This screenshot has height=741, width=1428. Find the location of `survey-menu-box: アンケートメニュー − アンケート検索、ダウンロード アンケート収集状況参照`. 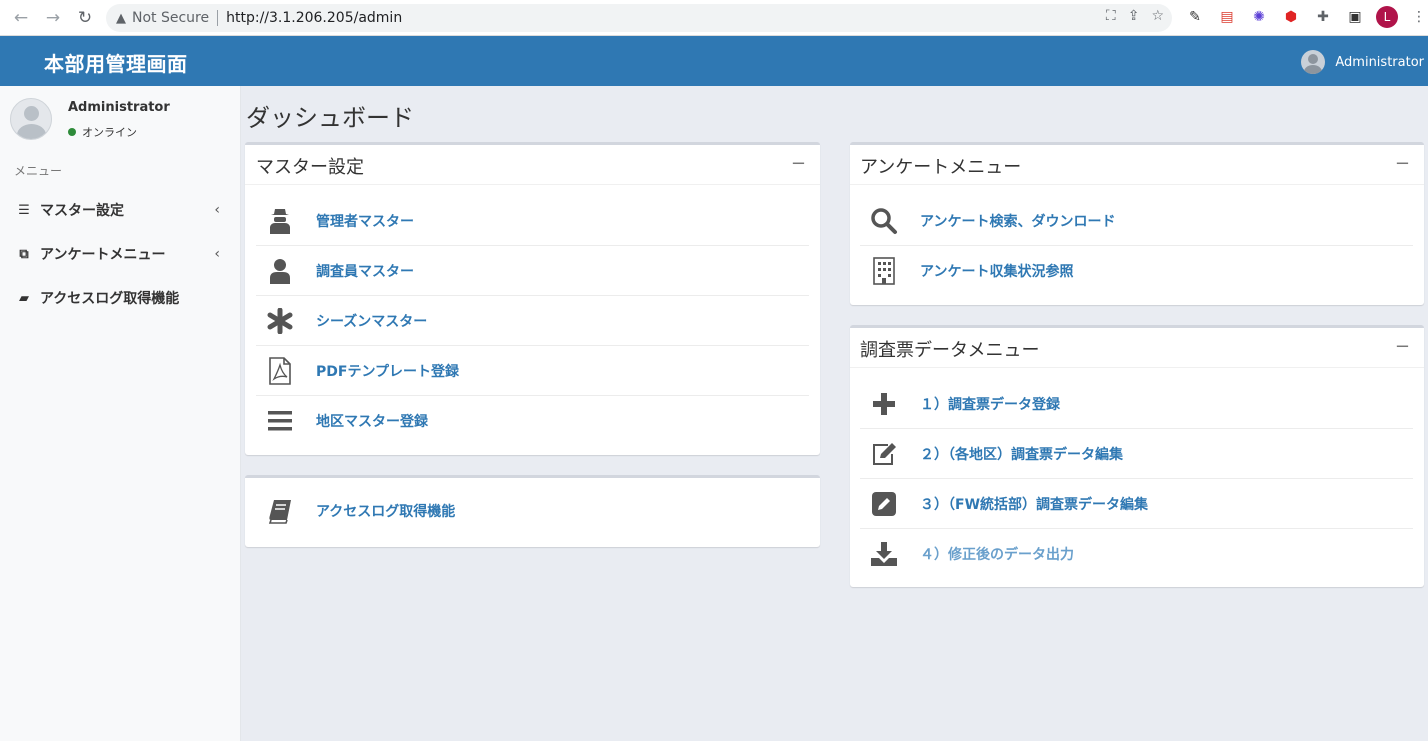

survey-menu-box: アンケートメニュー − アンケート検索、ダウンロード アンケート収集状況参照 is located at coordinates (1137, 223).